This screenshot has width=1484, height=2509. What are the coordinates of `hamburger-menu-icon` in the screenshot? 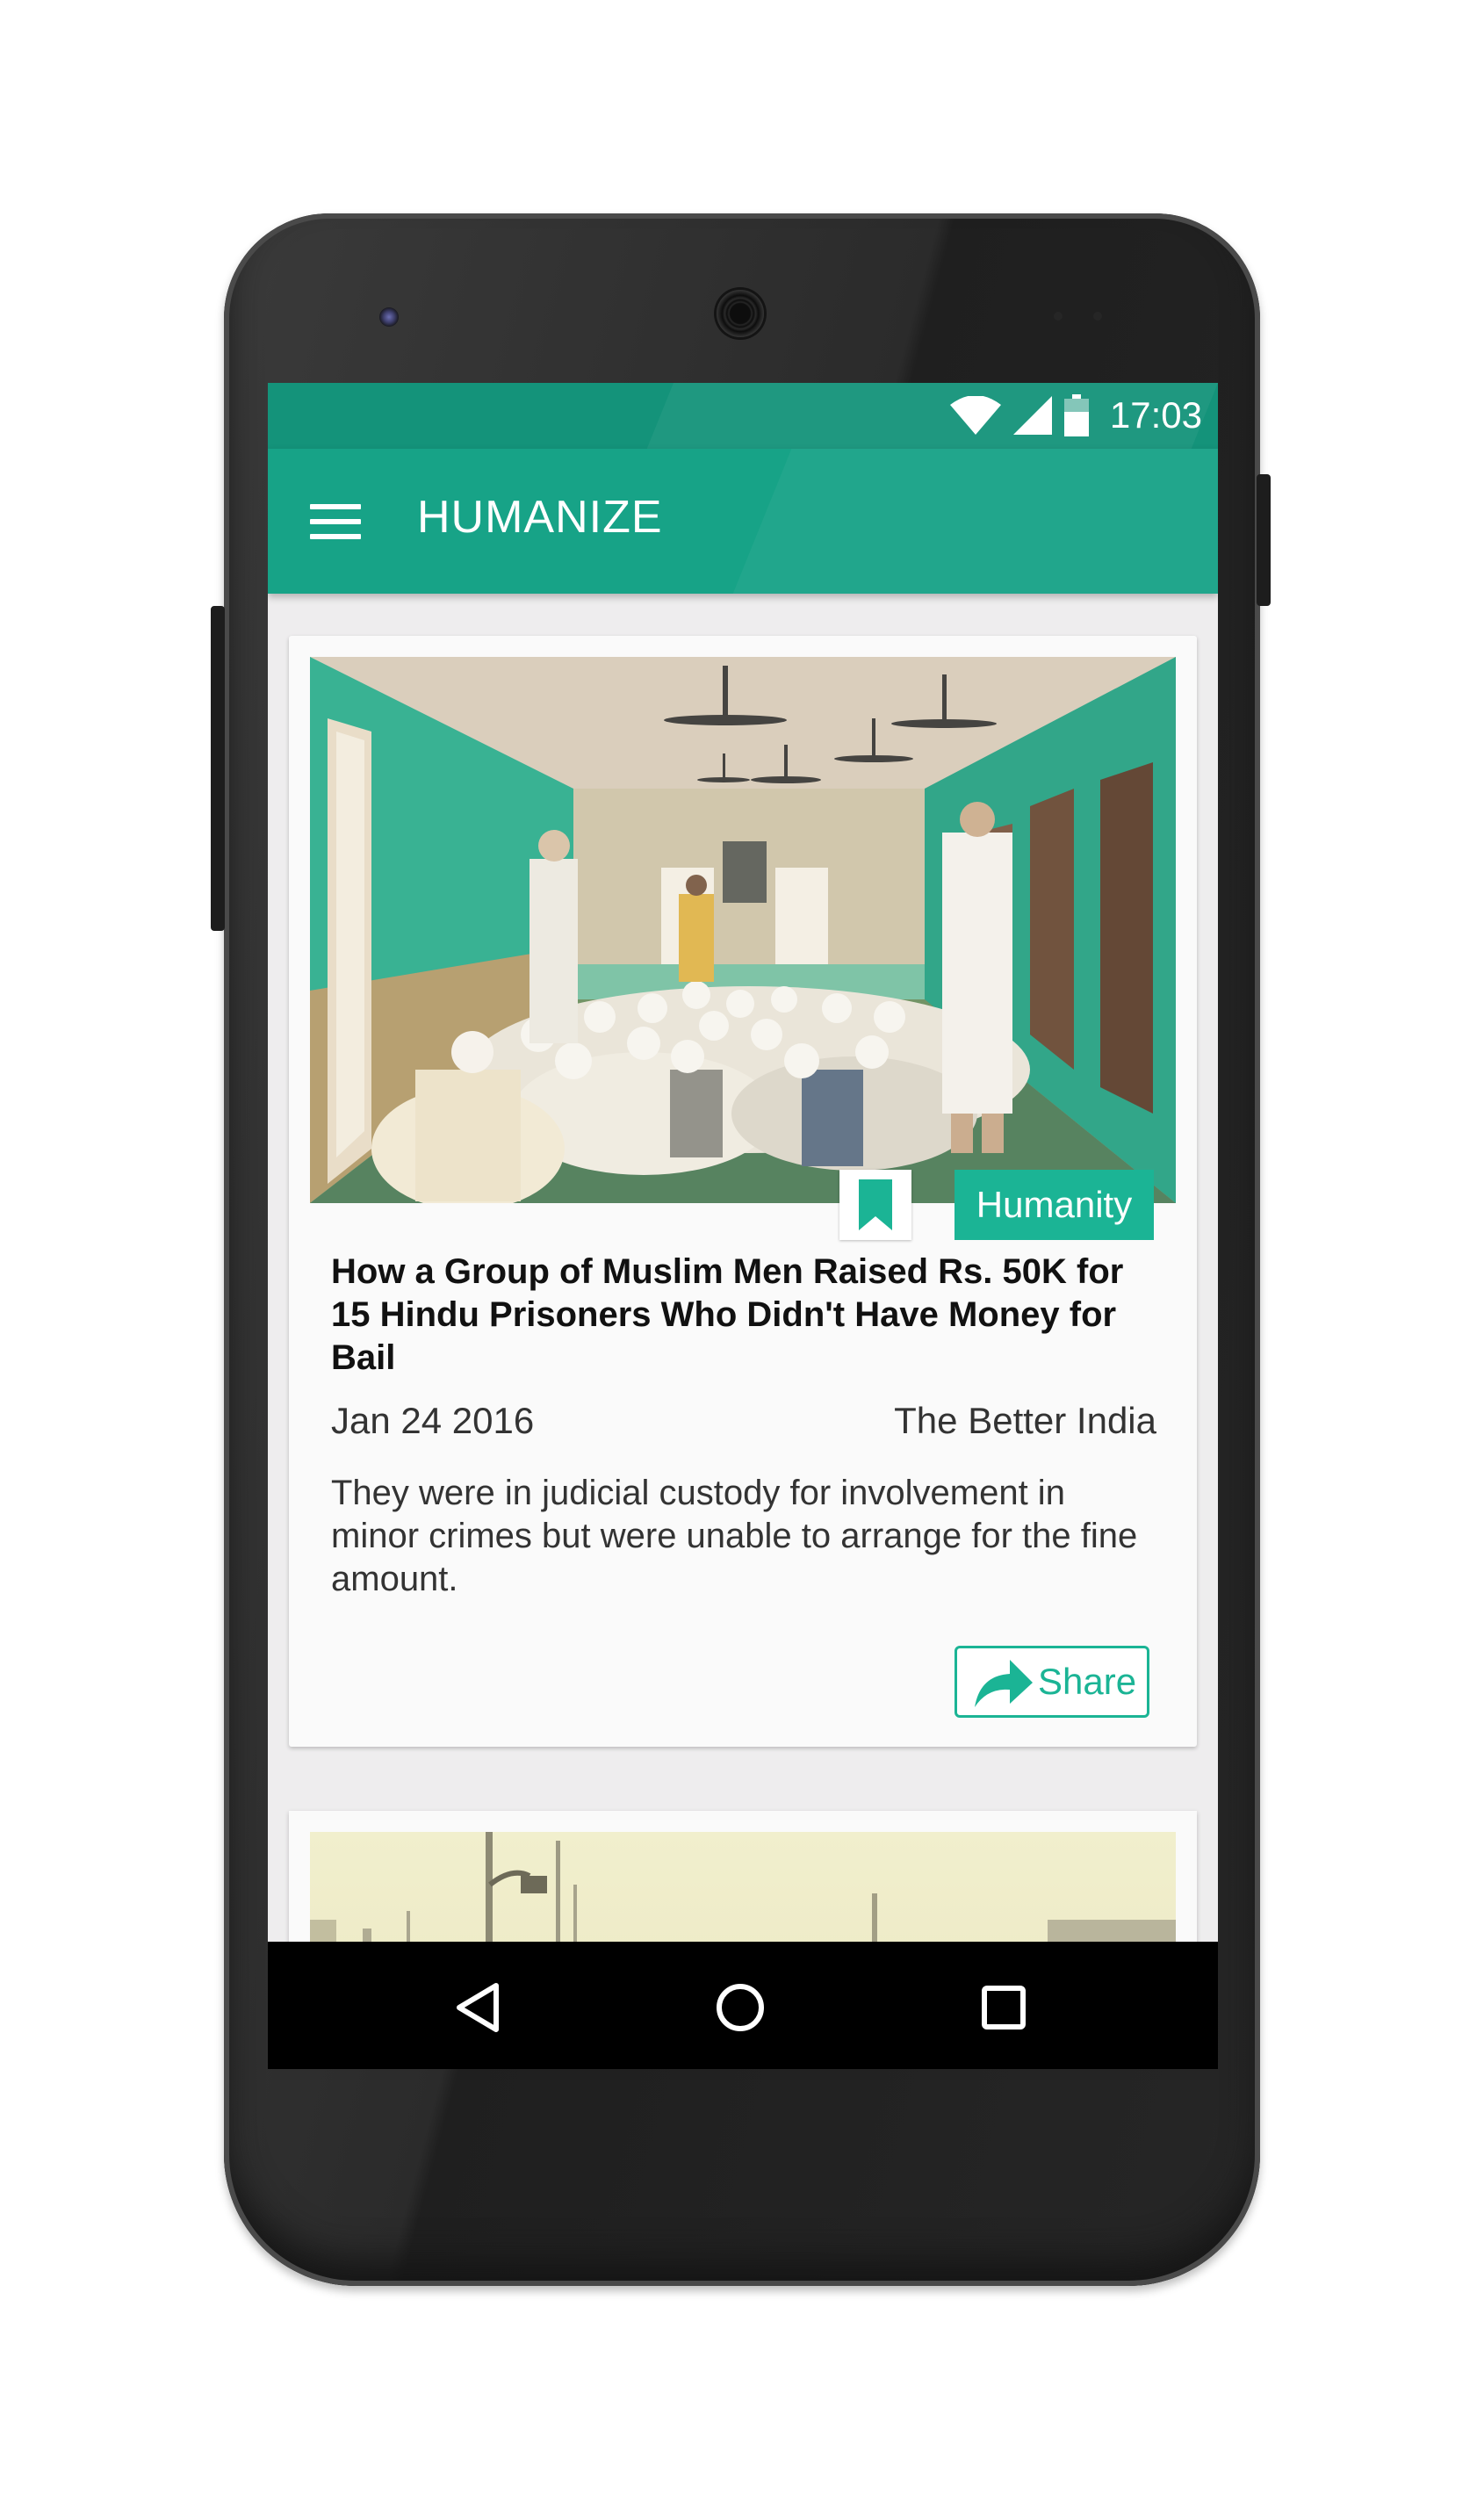 It's located at (337, 521).